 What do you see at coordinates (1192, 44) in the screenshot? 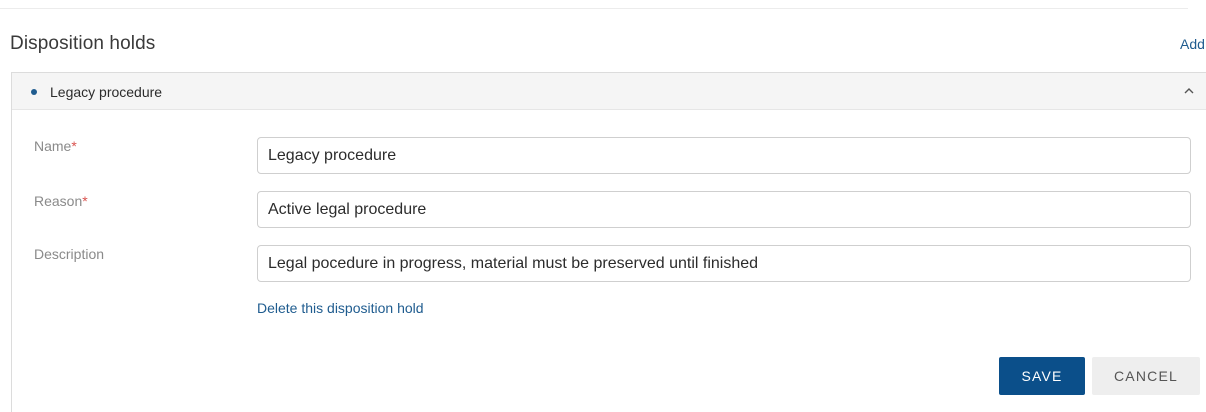
I see `add-hold-link: Add` at bounding box center [1192, 44].